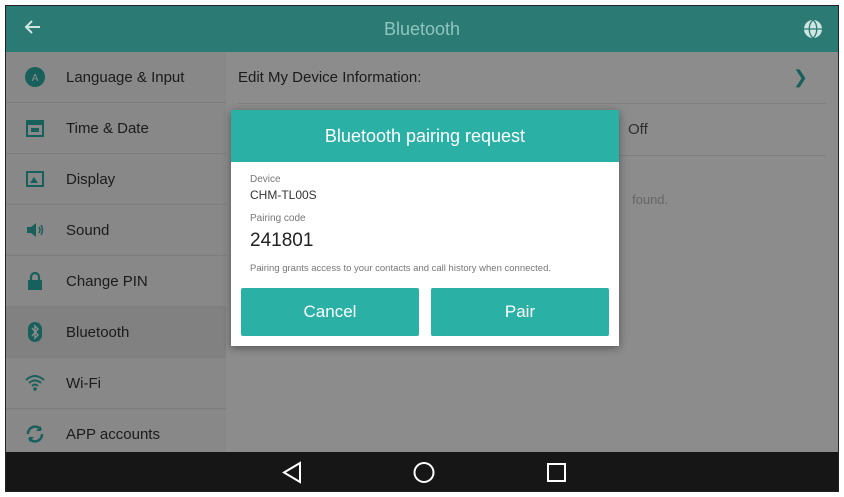  Describe the element at coordinates (265, 179) in the screenshot. I see `device-label: Device` at that location.